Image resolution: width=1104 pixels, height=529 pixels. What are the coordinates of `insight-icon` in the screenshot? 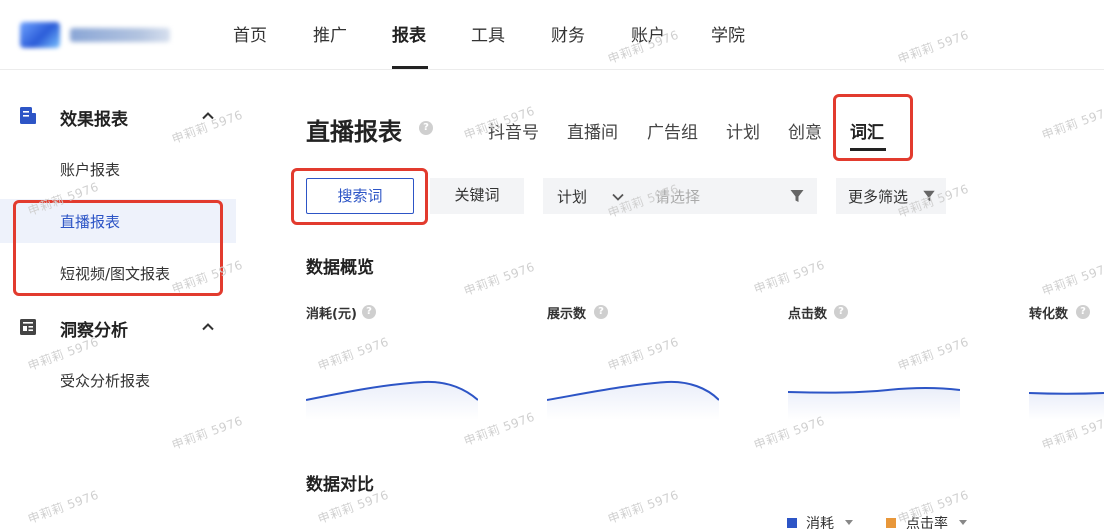 It's located at (28, 327).